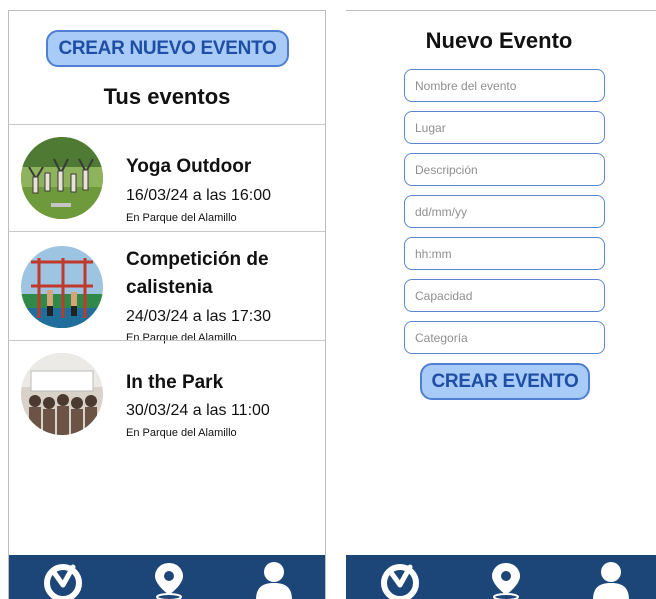 The height and width of the screenshot is (599, 656). Describe the element at coordinates (504, 85) in the screenshot. I see `event-name-field` at that location.